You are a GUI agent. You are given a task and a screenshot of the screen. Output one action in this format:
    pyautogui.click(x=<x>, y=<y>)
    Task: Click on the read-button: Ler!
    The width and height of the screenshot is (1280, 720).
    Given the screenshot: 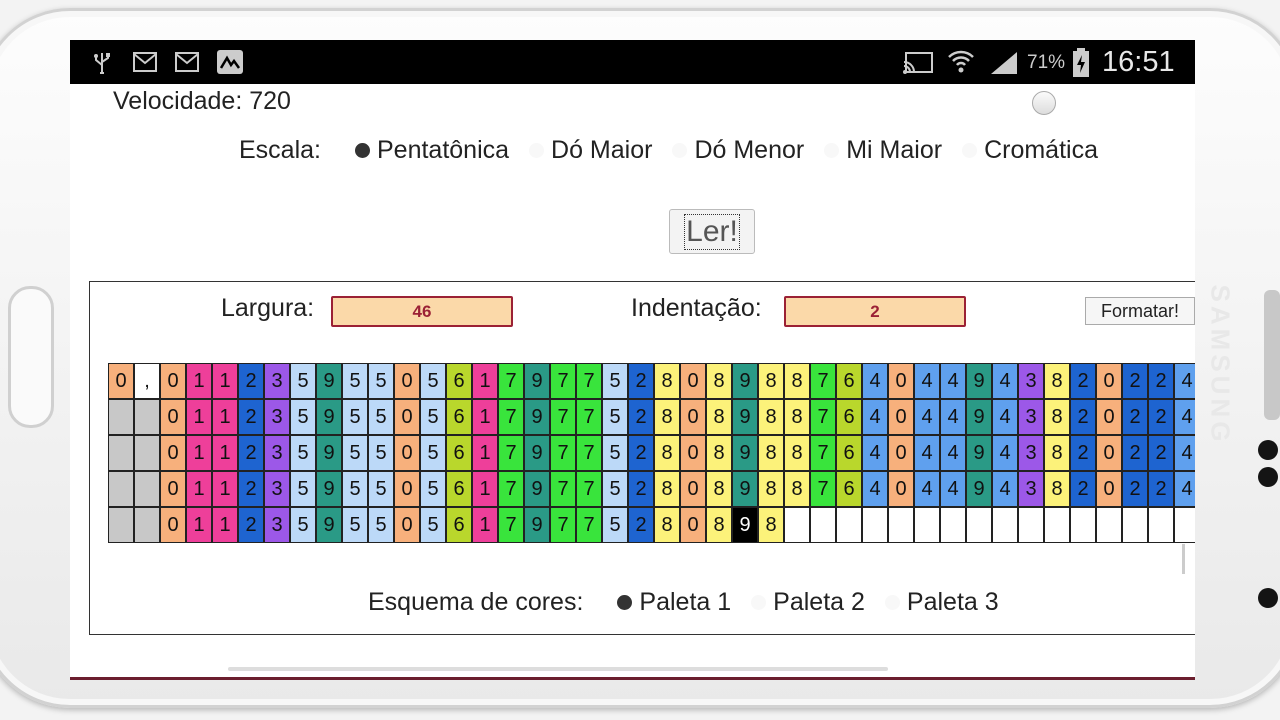 What is the action you would take?
    pyautogui.click(x=712, y=231)
    